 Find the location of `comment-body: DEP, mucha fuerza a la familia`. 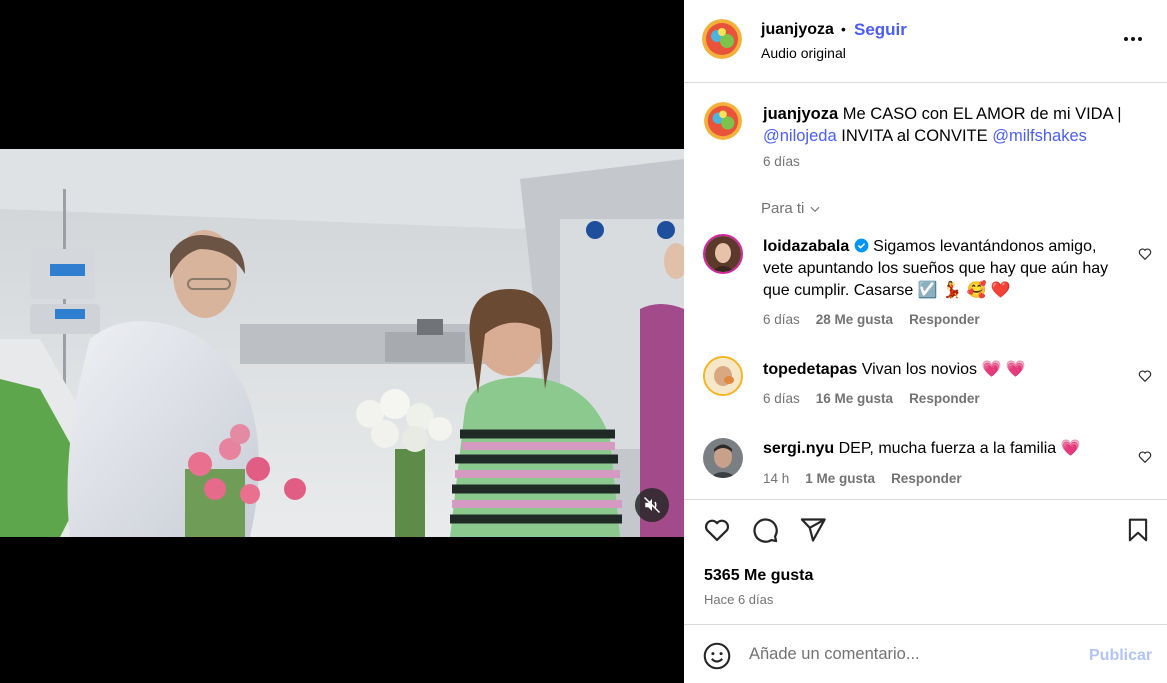

comment-body: DEP, mucha fuerza a la familia is located at coordinates (947, 448).